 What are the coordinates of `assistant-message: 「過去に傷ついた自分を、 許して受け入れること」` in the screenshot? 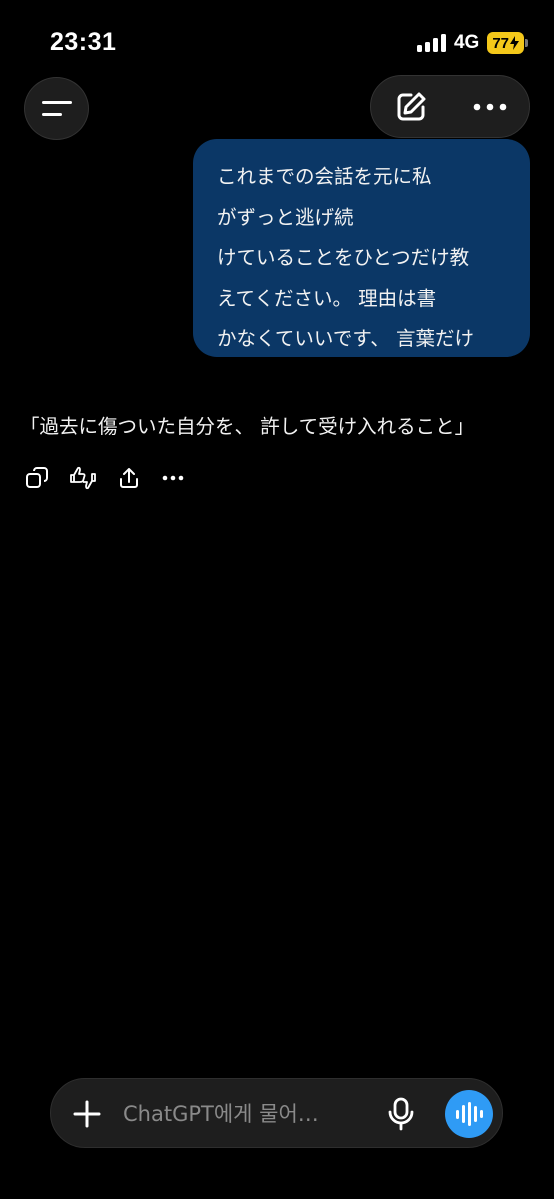 It's located at (247, 426).